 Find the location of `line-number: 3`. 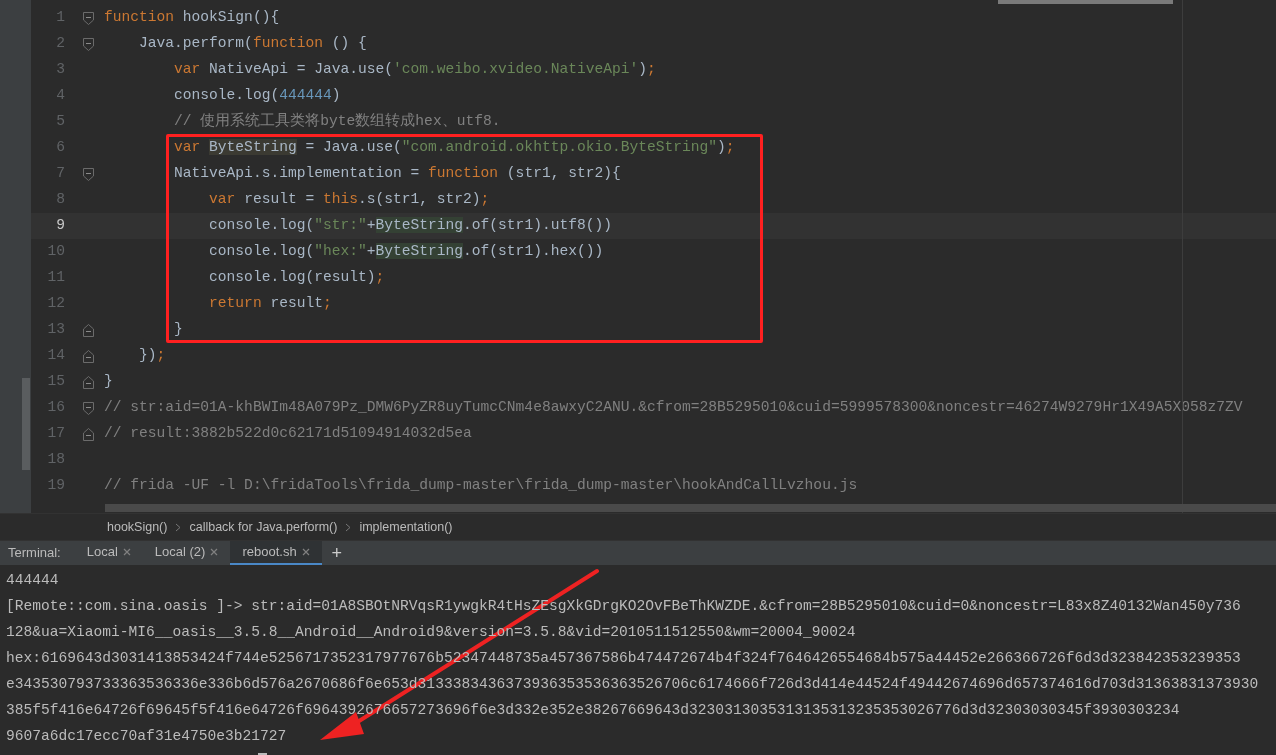

line-number: 3 is located at coordinates (60, 70).